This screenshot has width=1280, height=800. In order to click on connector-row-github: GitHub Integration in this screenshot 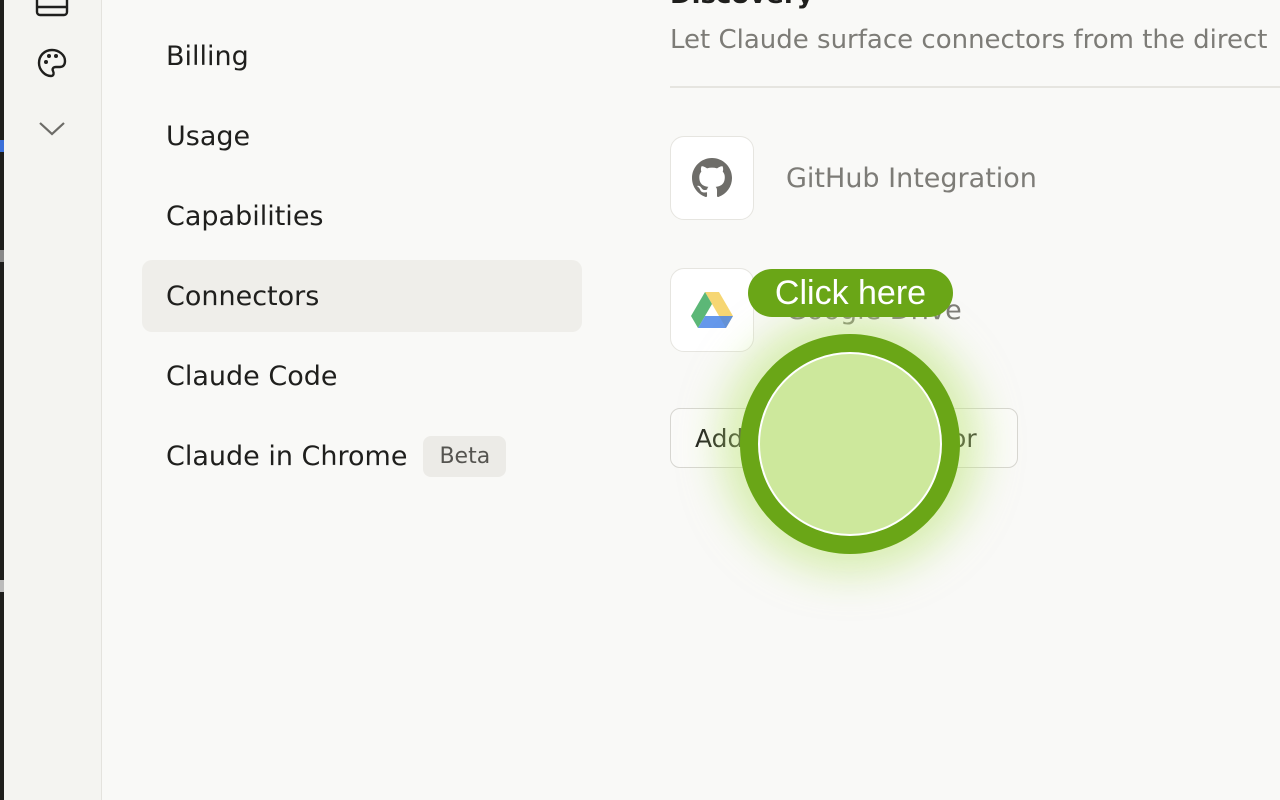, I will do `click(853, 178)`.